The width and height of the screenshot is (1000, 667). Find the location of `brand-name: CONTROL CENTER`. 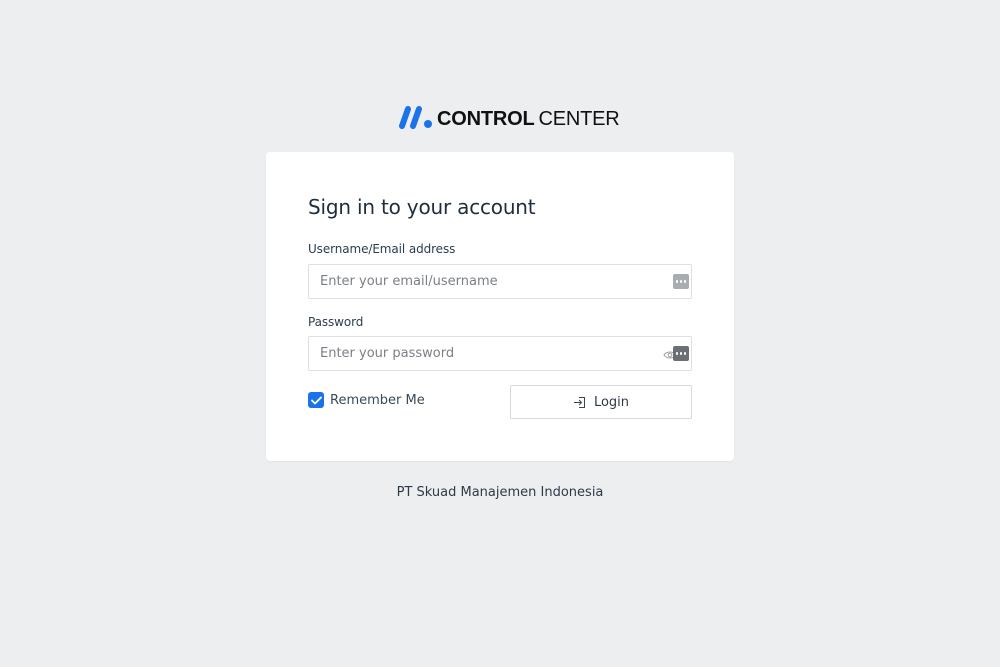

brand-name: CONTROL CENTER is located at coordinates (528, 119).